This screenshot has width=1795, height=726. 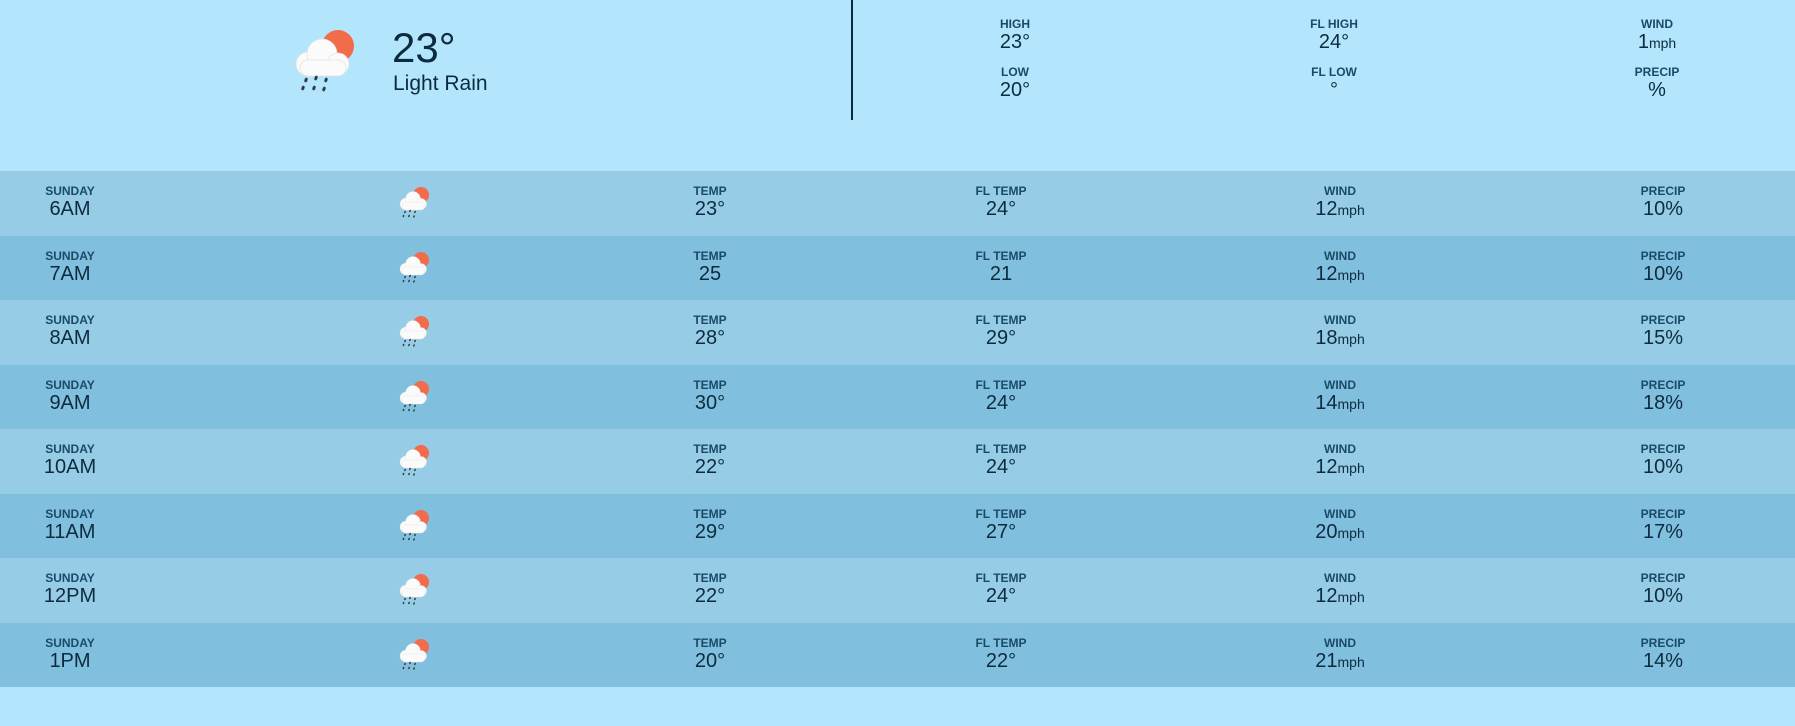 I want to click on current-condition: Light Rain, so click(x=440, y=83).